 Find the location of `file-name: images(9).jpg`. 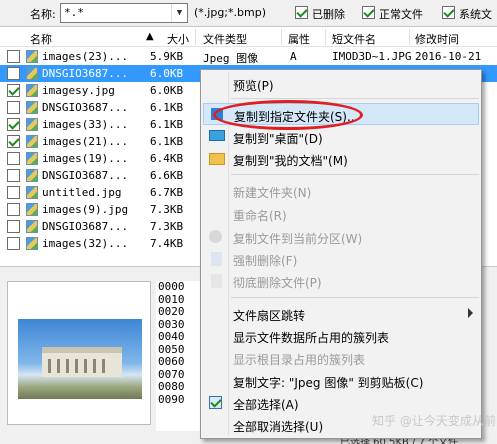

file-name: images(9).jpg is located at coordinates (85, 209).